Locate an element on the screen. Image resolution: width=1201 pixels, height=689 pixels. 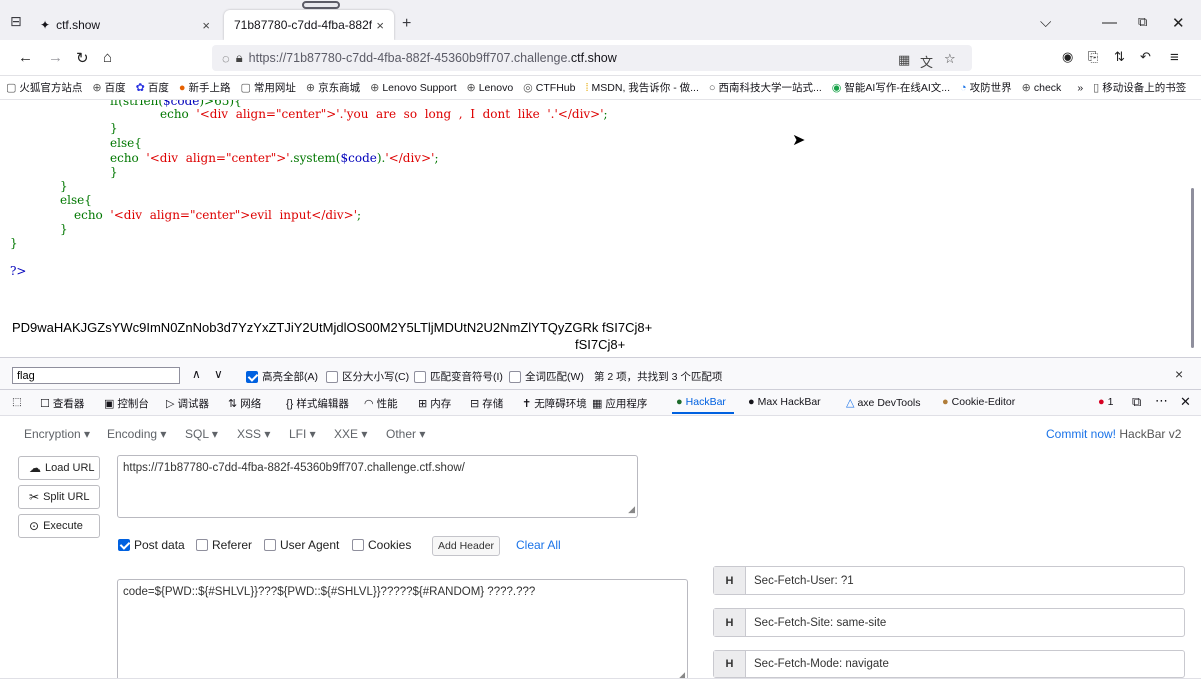
post-data-checkbox: Post data is located at coordinates (151, 545).